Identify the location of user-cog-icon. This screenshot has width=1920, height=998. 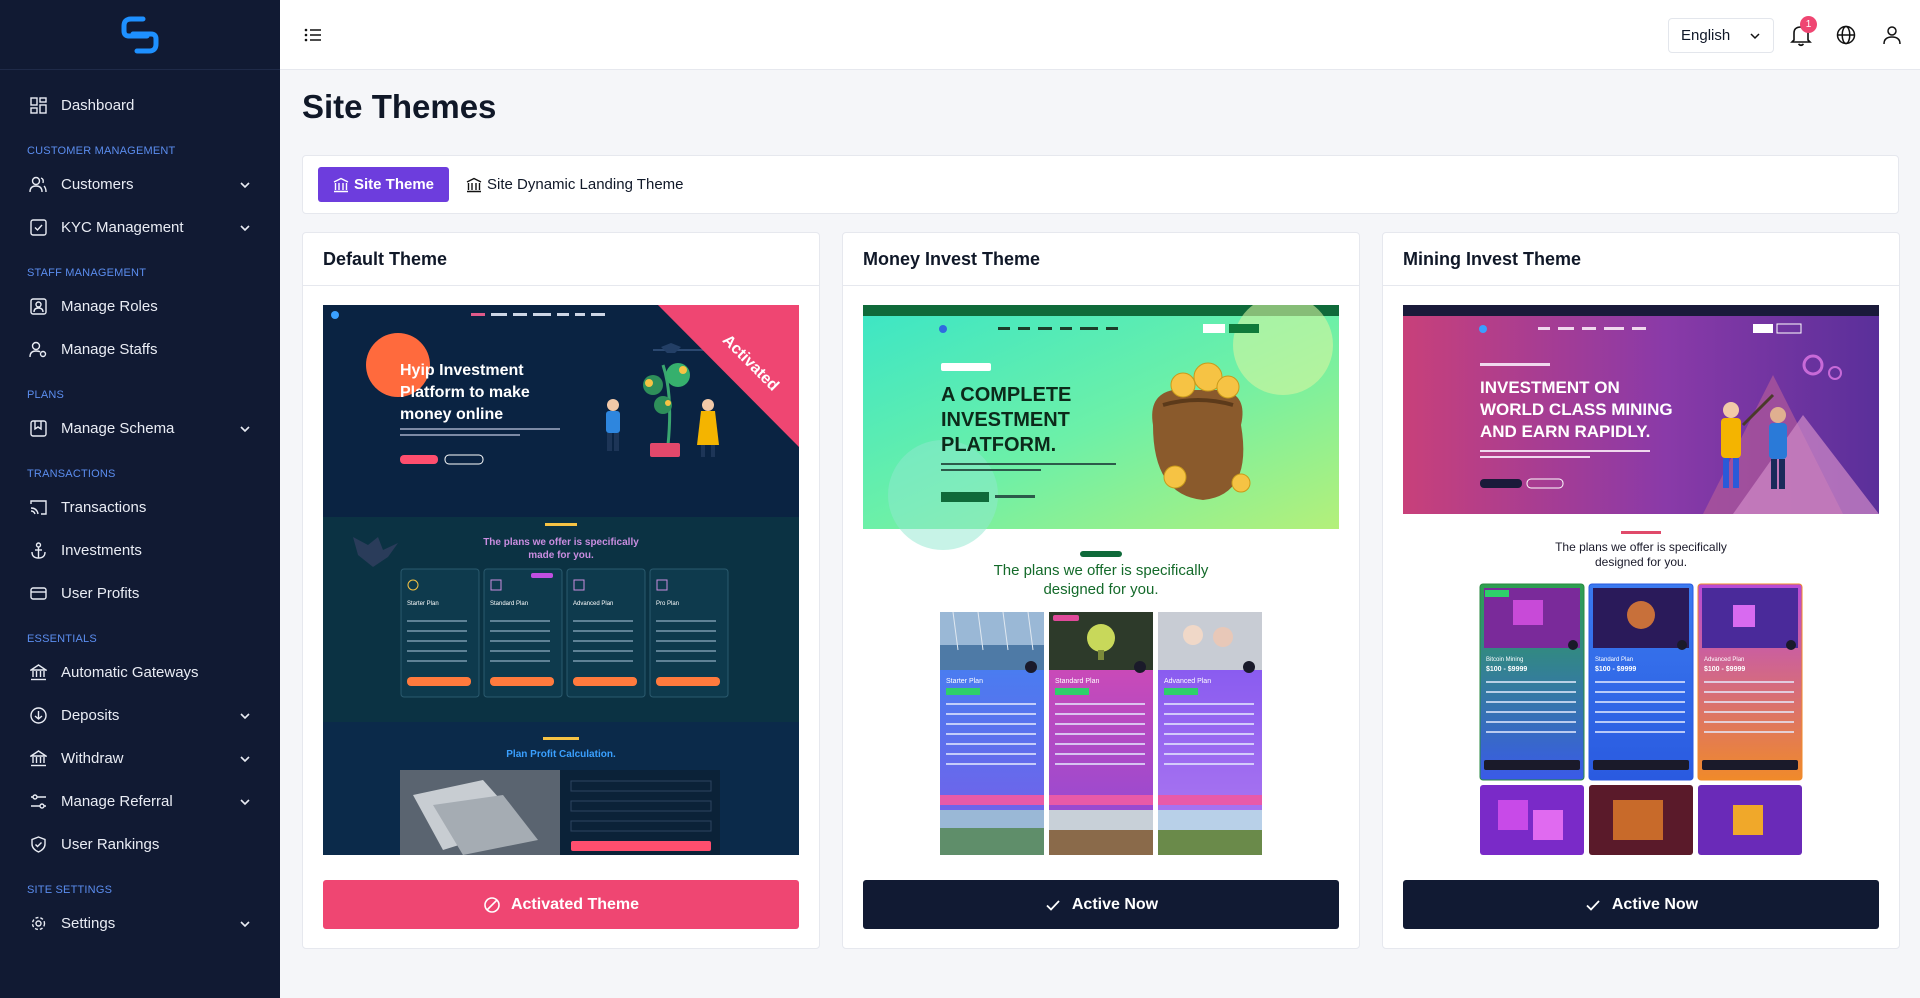
(38, 350).